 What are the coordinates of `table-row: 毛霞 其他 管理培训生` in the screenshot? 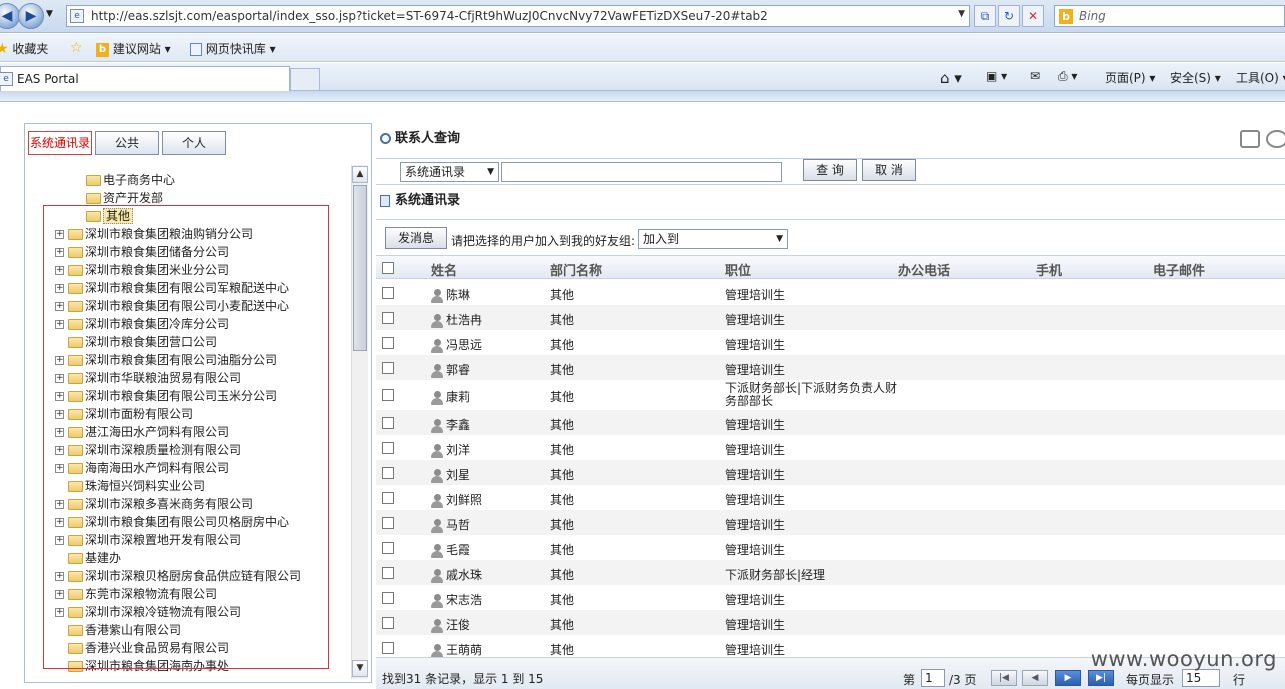 It's located at (830, 547).